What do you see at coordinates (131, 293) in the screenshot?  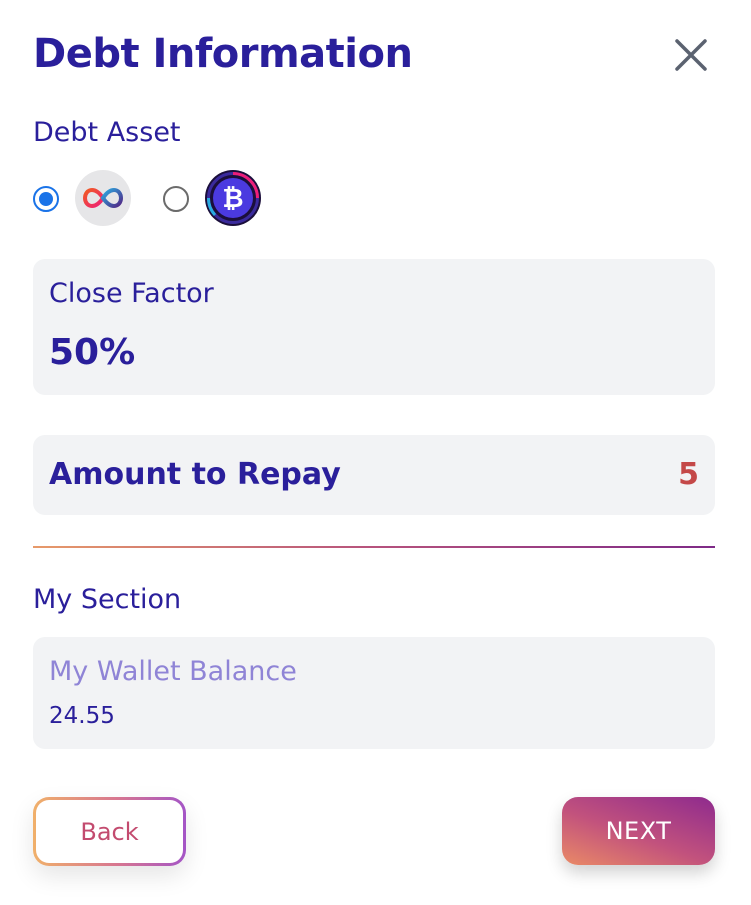 I see `close-factor-label: Close Factor` at bounding box center [131, 293].